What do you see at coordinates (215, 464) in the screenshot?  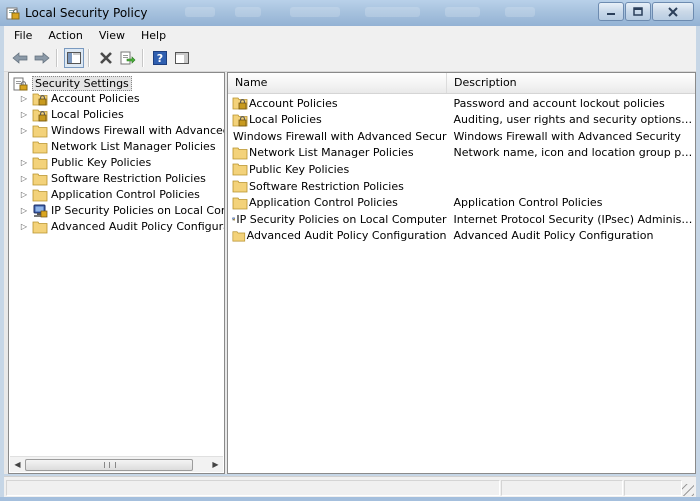 I see `scroll-right-arrow-icon: ▶` at bounding box center [215, 464].